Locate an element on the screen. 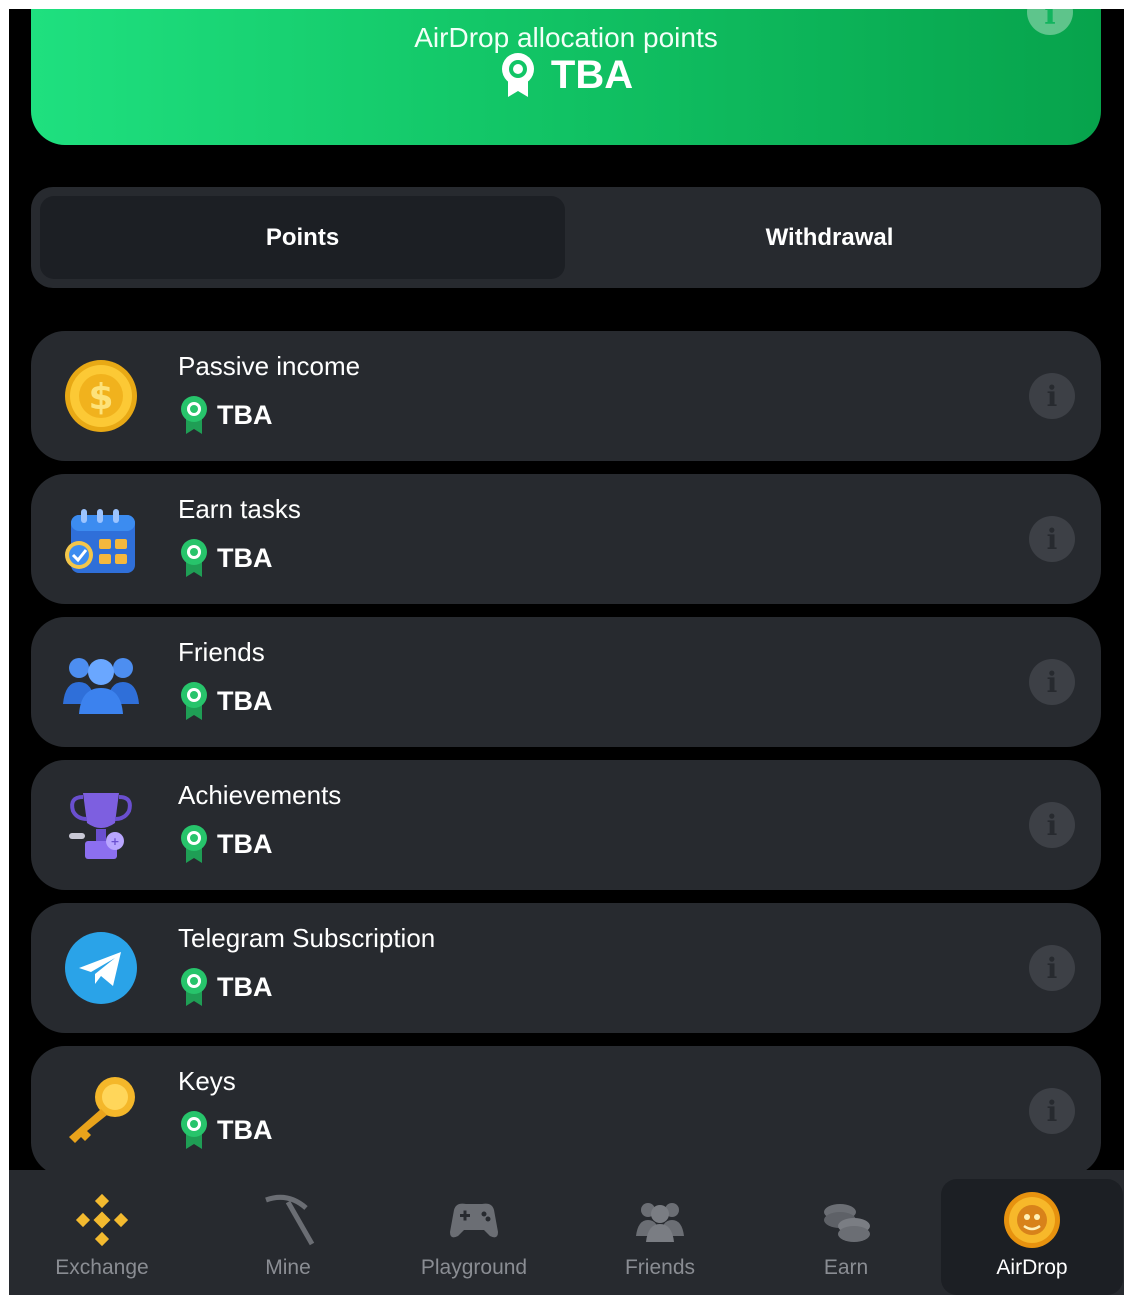 This screenshot has height=1295, width=1128. list-item-earn-tasks: Earn tasks TBA i is located at coordinates (566, 539).